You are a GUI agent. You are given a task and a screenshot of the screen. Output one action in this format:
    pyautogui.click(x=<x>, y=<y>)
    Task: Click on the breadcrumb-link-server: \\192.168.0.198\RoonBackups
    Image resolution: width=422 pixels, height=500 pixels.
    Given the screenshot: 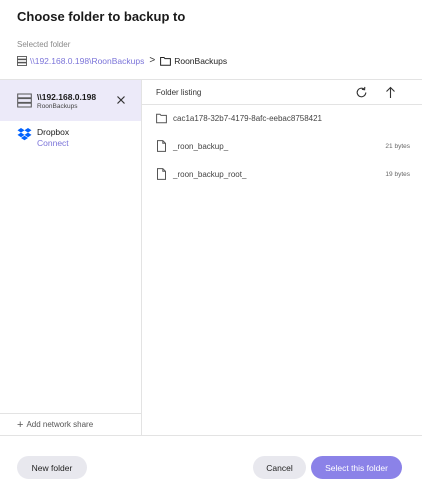 What is the action you would take?
    pyautogui.click(x=87, y=61)
    